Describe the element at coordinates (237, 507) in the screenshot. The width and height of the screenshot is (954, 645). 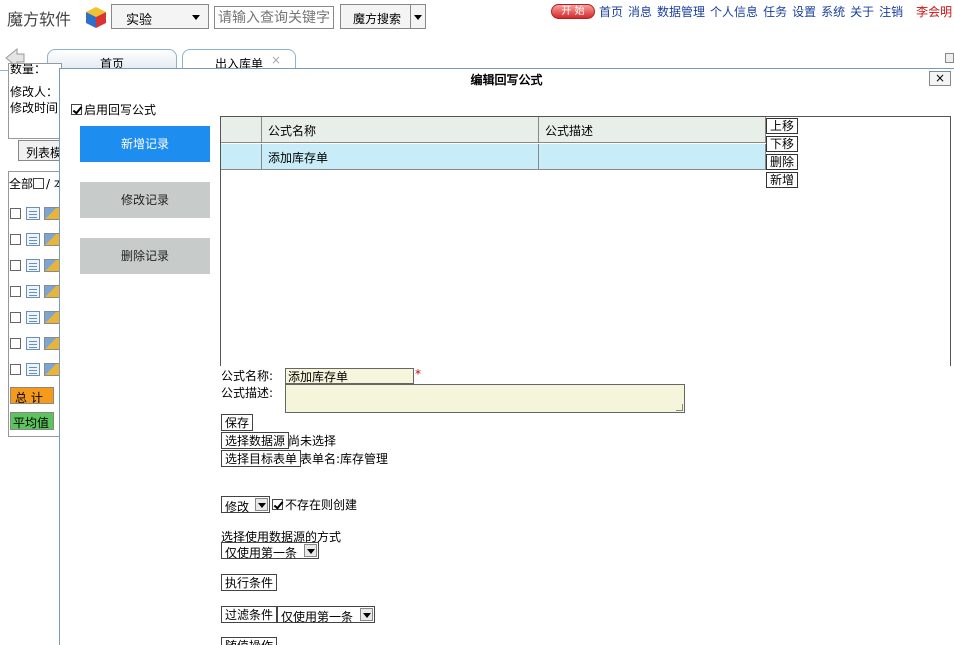
I see `operation-mode-value: 修改` at that location.